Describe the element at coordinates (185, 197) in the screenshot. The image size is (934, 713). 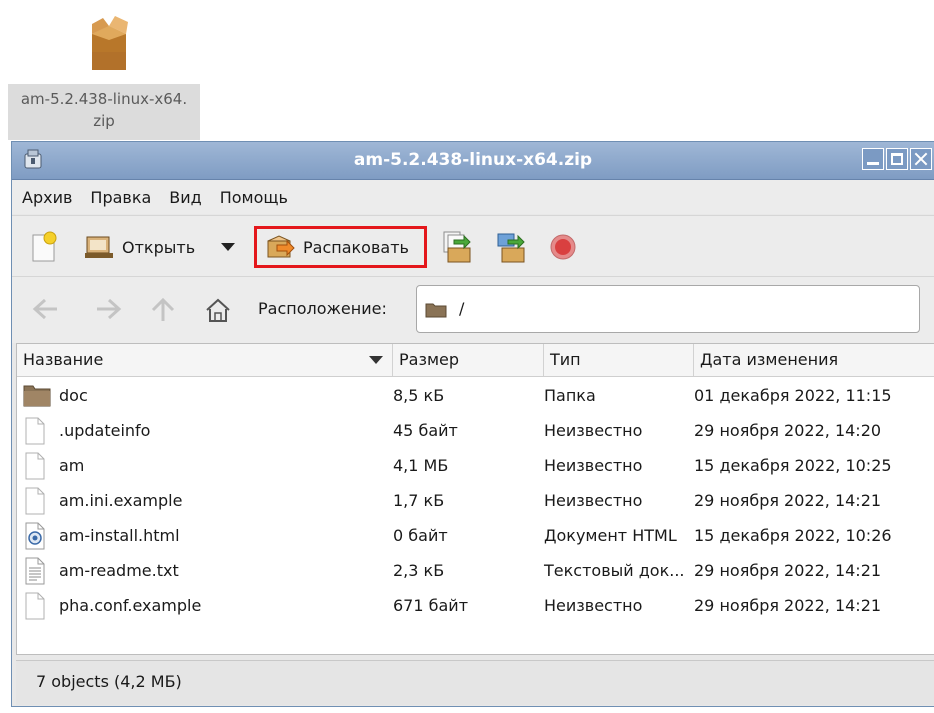
I see `menu-view: Вид` at that location.